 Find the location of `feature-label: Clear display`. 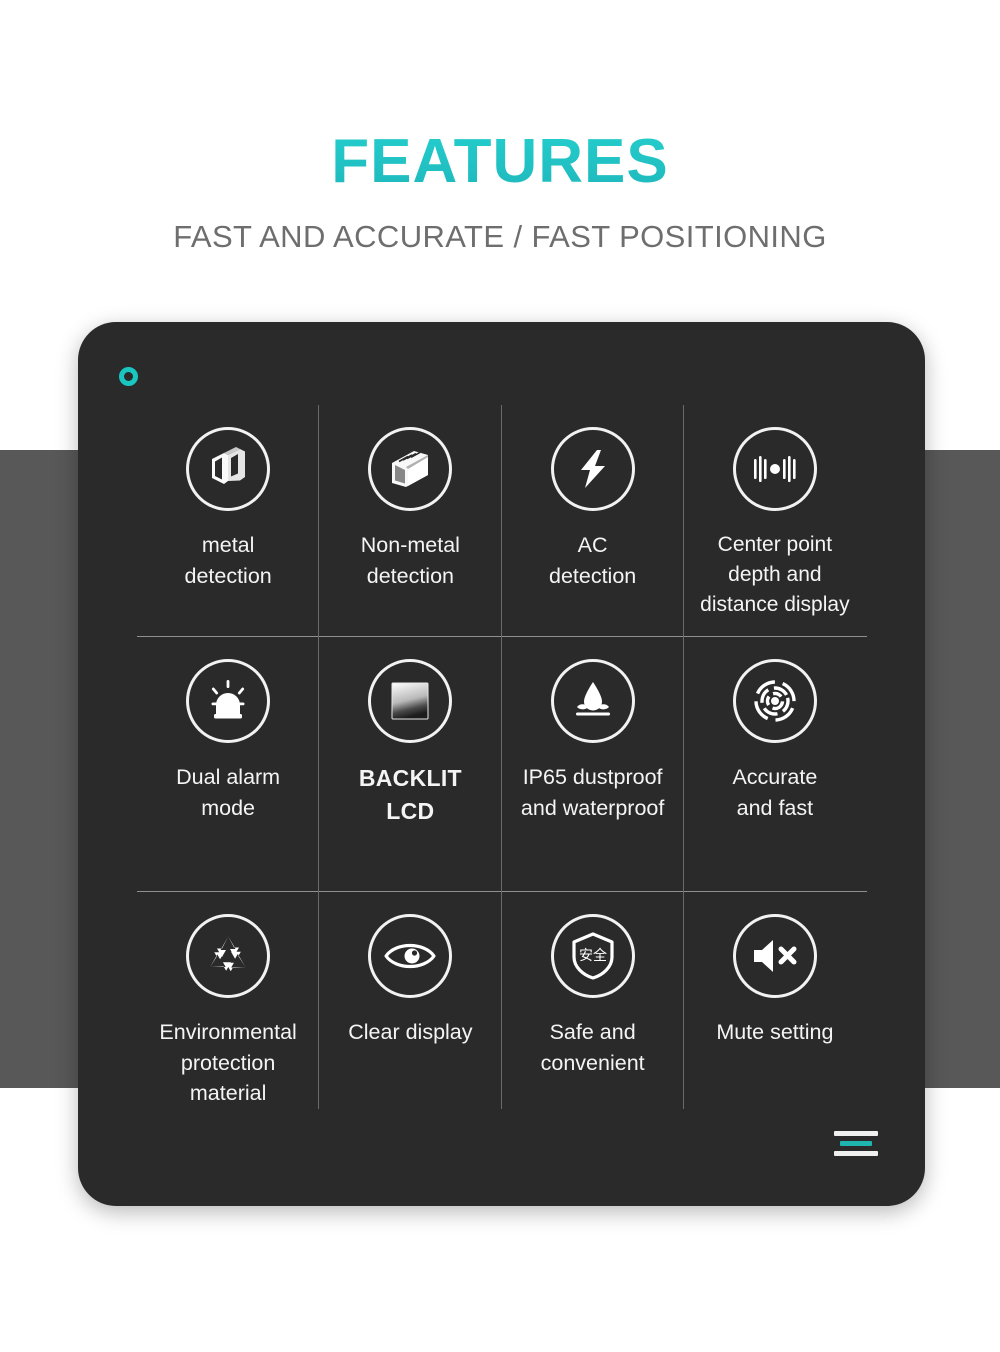

feature-label: Clear display is located at coordinates (410, 1032).